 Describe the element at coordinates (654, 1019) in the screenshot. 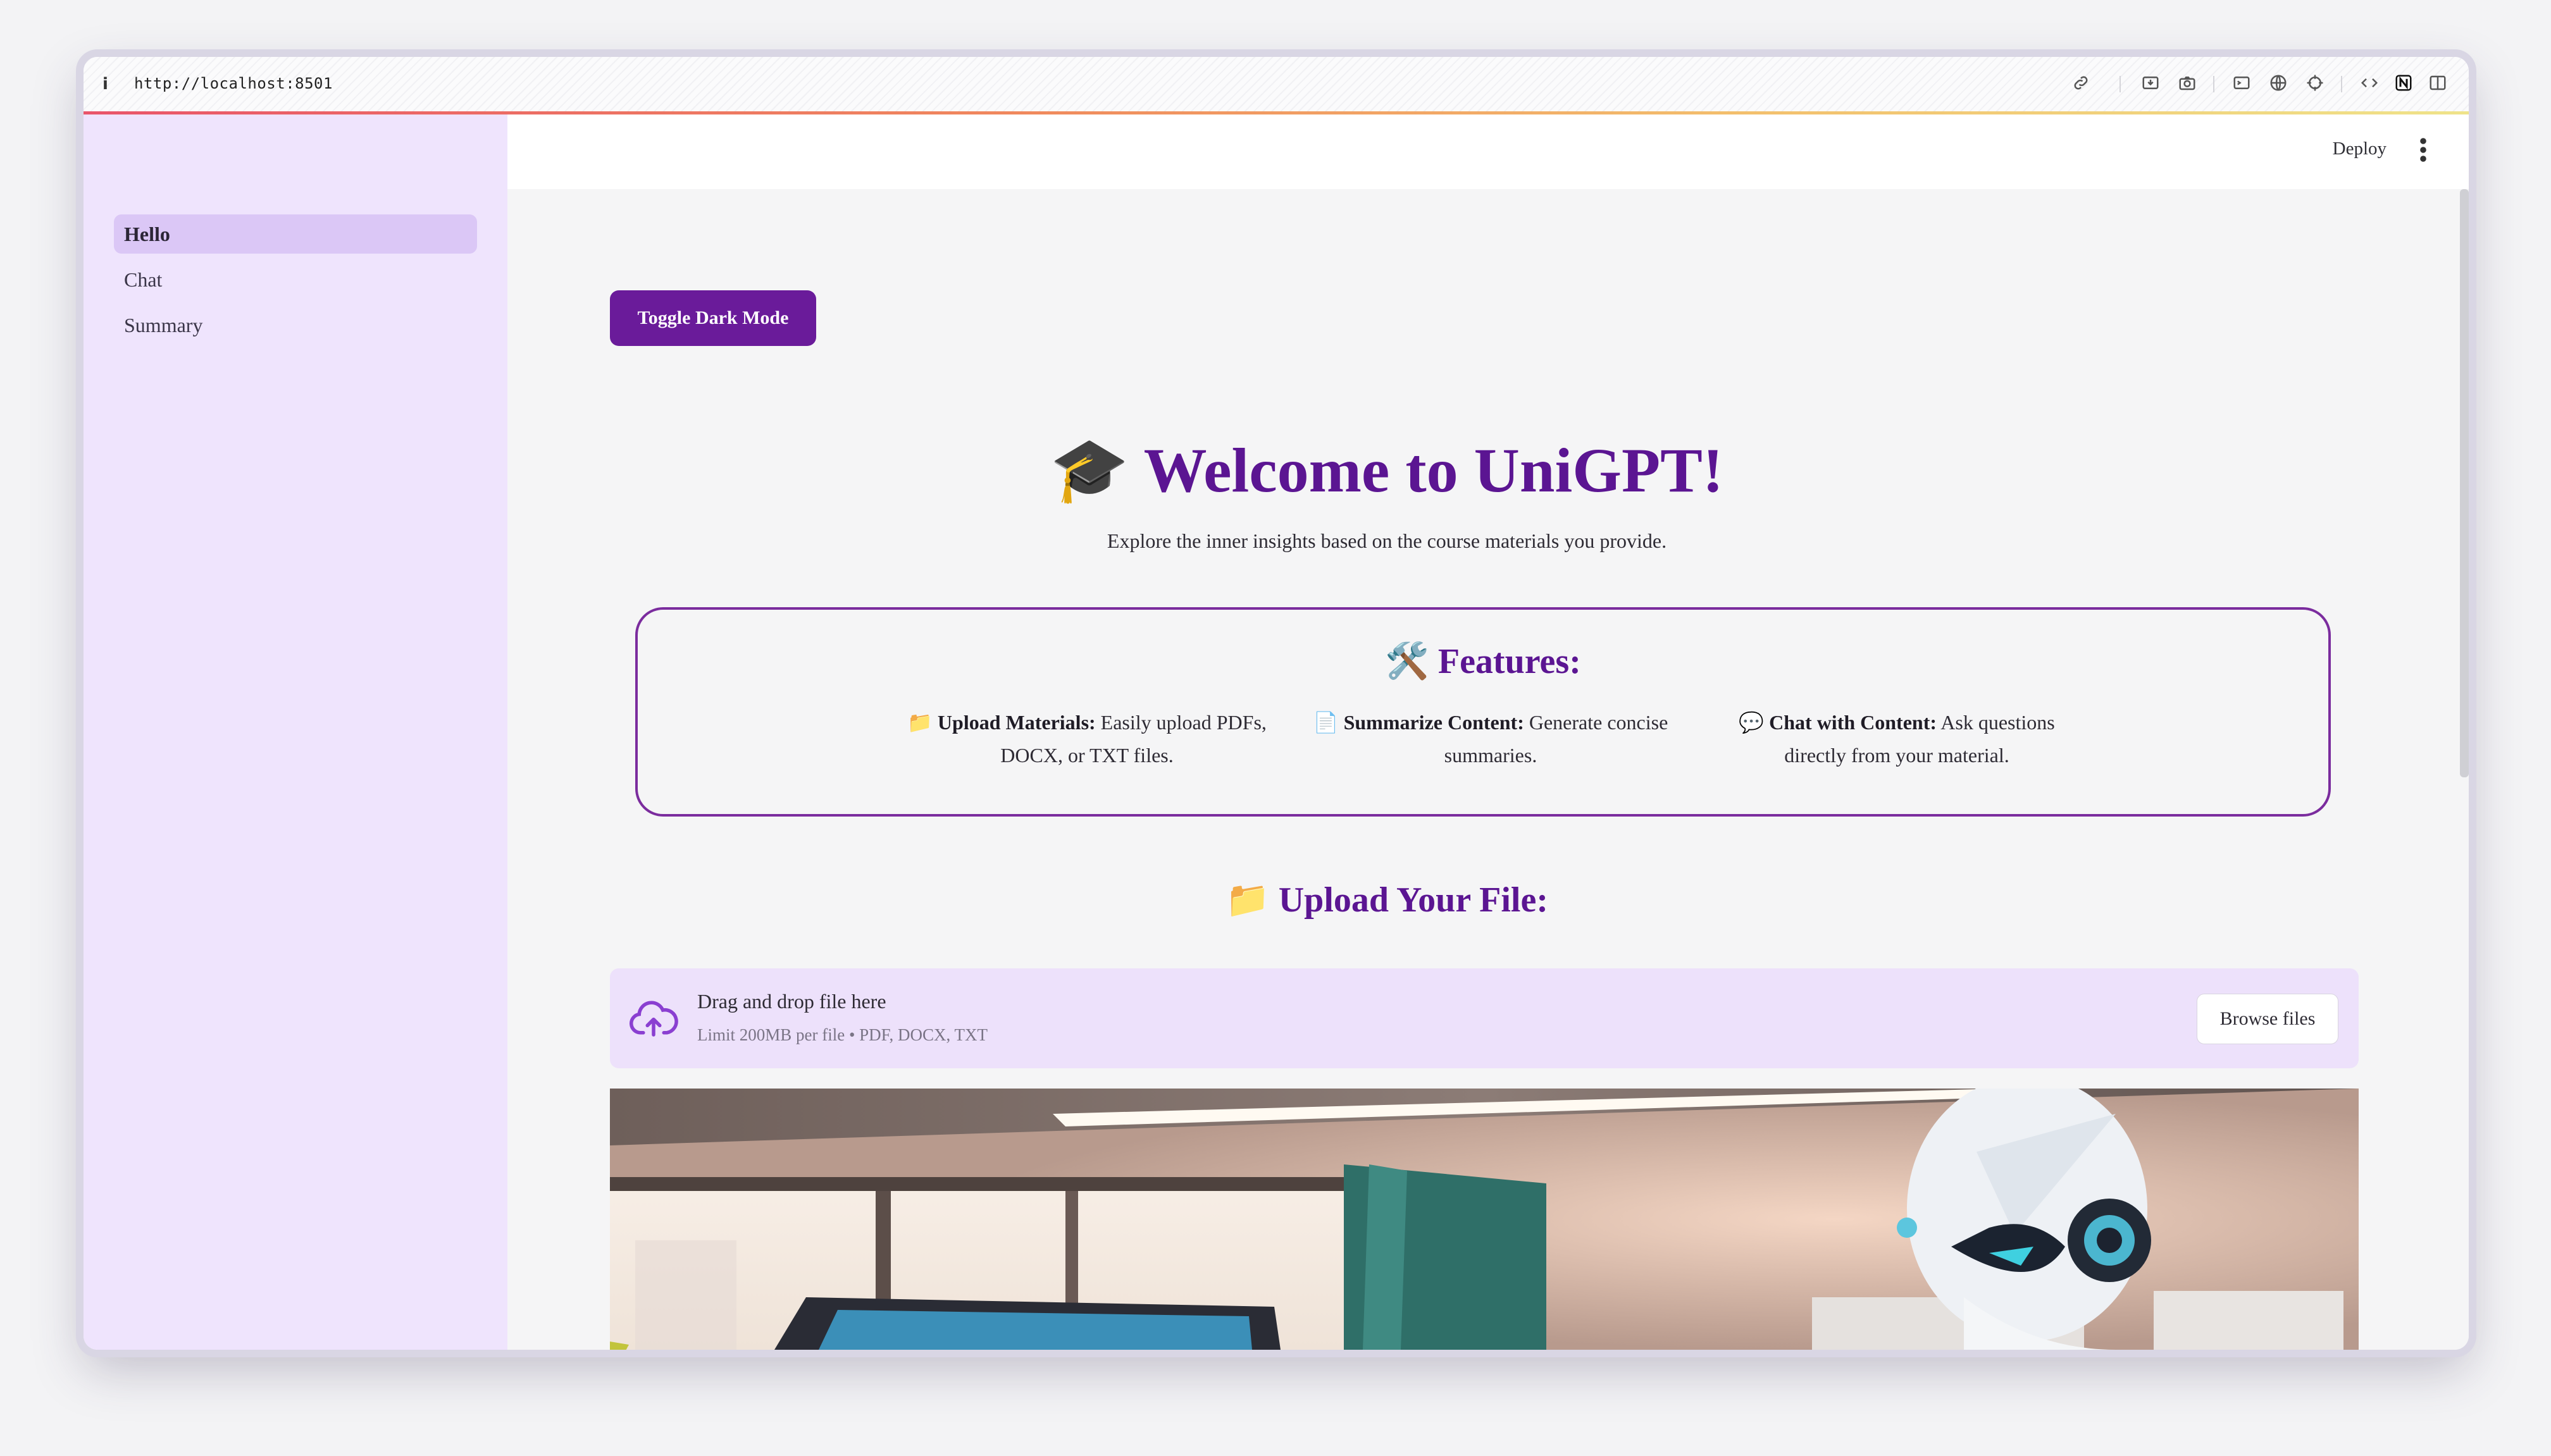

I see `cloud-upload-icon` at that location.